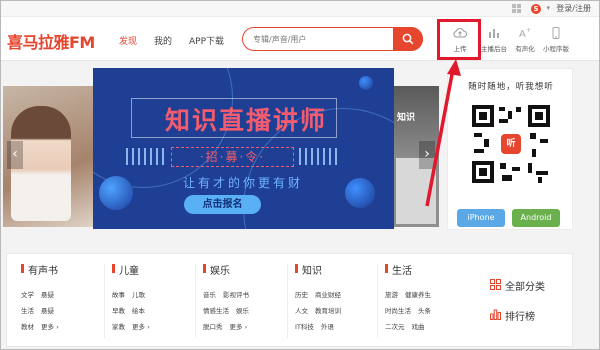  Describe the element at coordinates (411, 290) in the screenshot. I see `category-row: 旅游 健康养生` at that location.